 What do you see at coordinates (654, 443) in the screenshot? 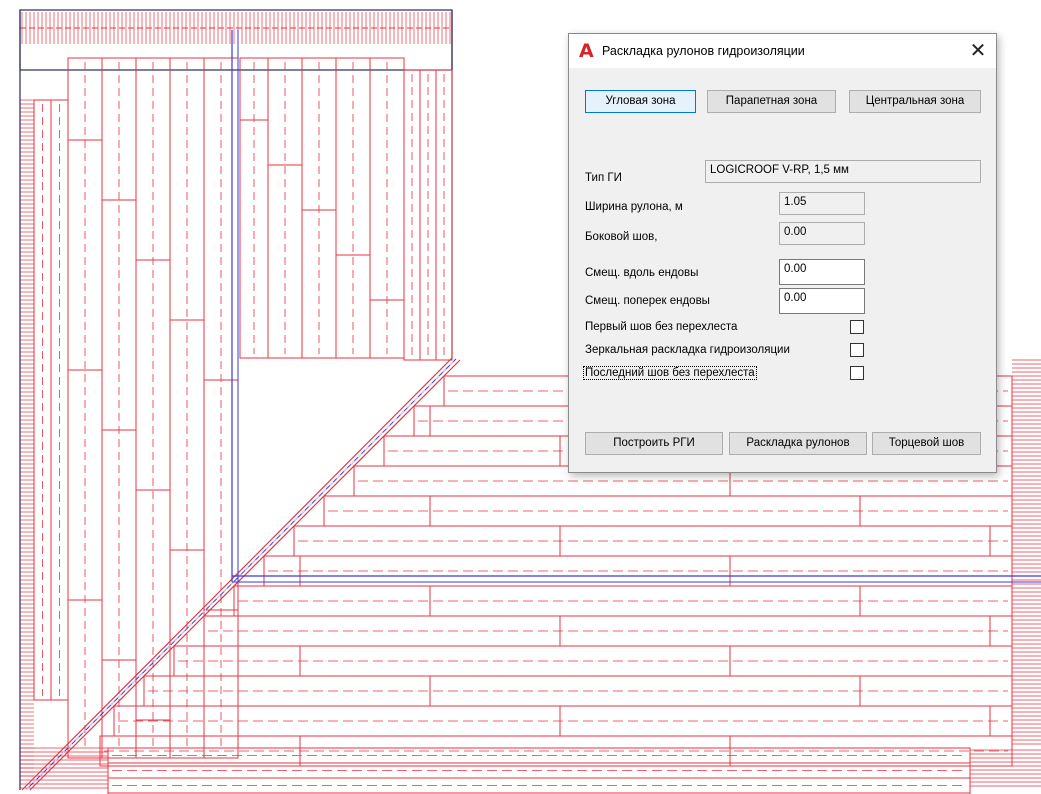
I see `build-button: Построить РГИ` at bounding box center [654, 443].